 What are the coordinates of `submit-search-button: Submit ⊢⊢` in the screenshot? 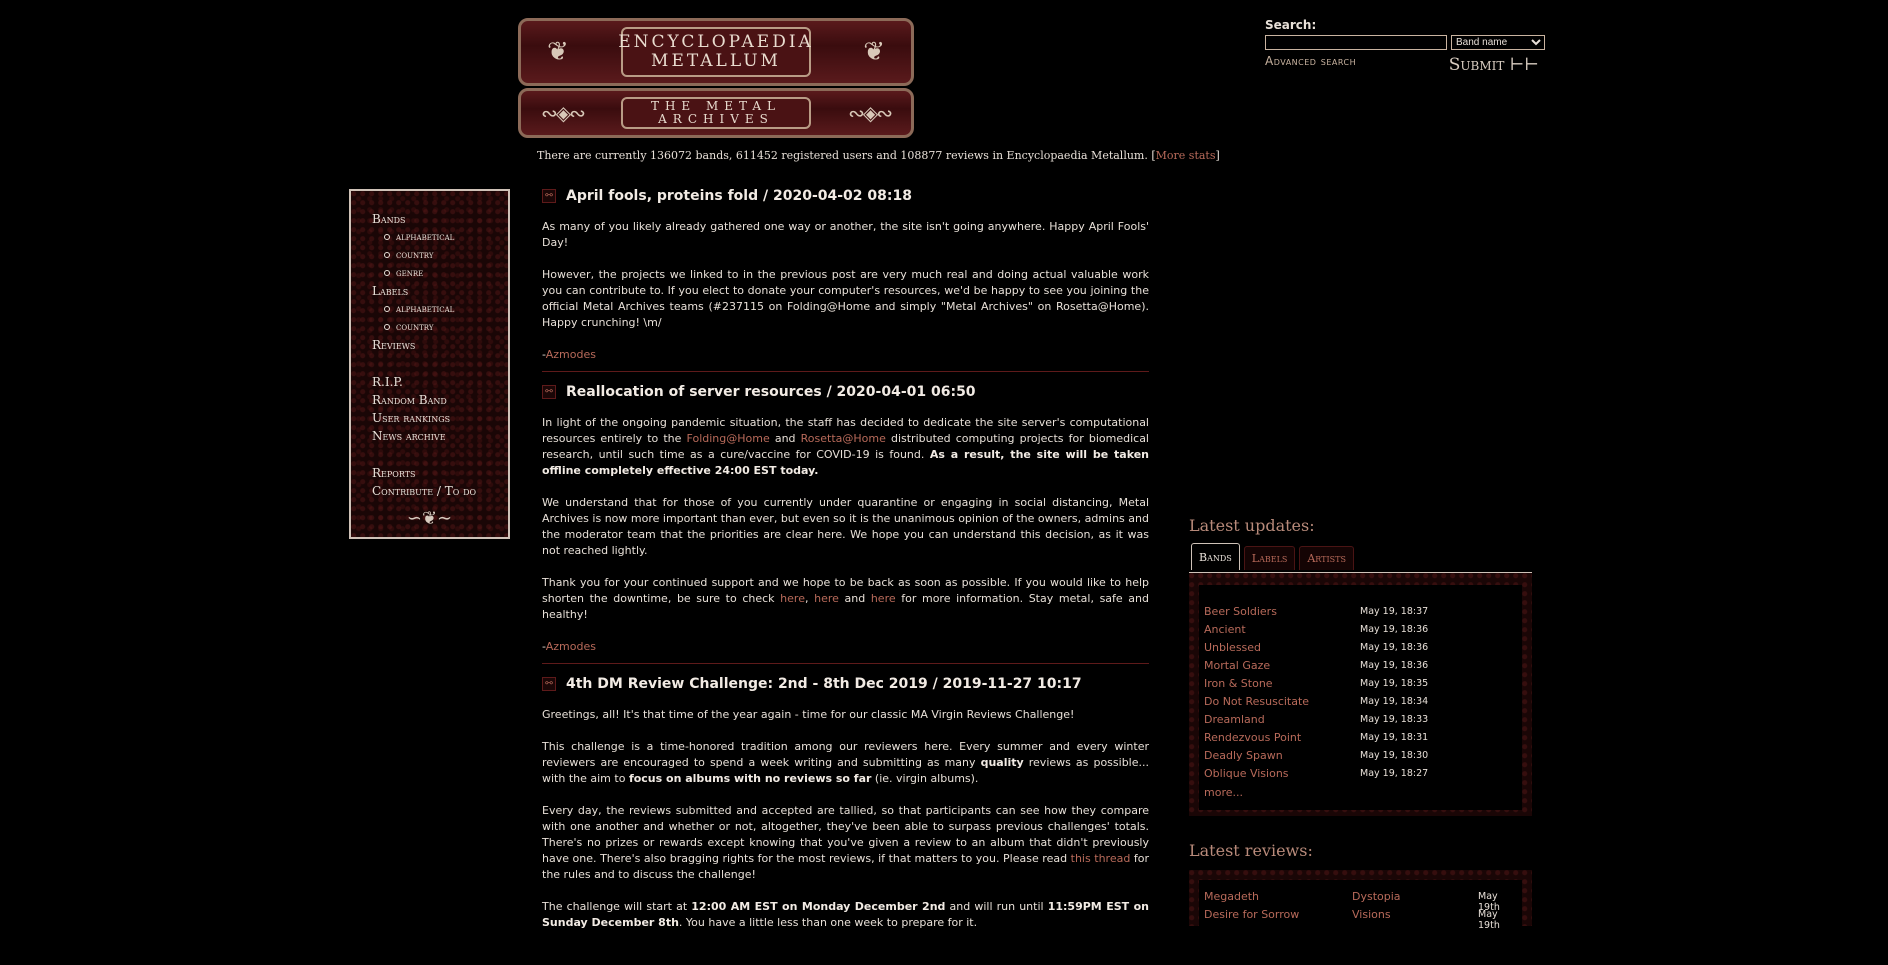 It's located at (1494, 65).